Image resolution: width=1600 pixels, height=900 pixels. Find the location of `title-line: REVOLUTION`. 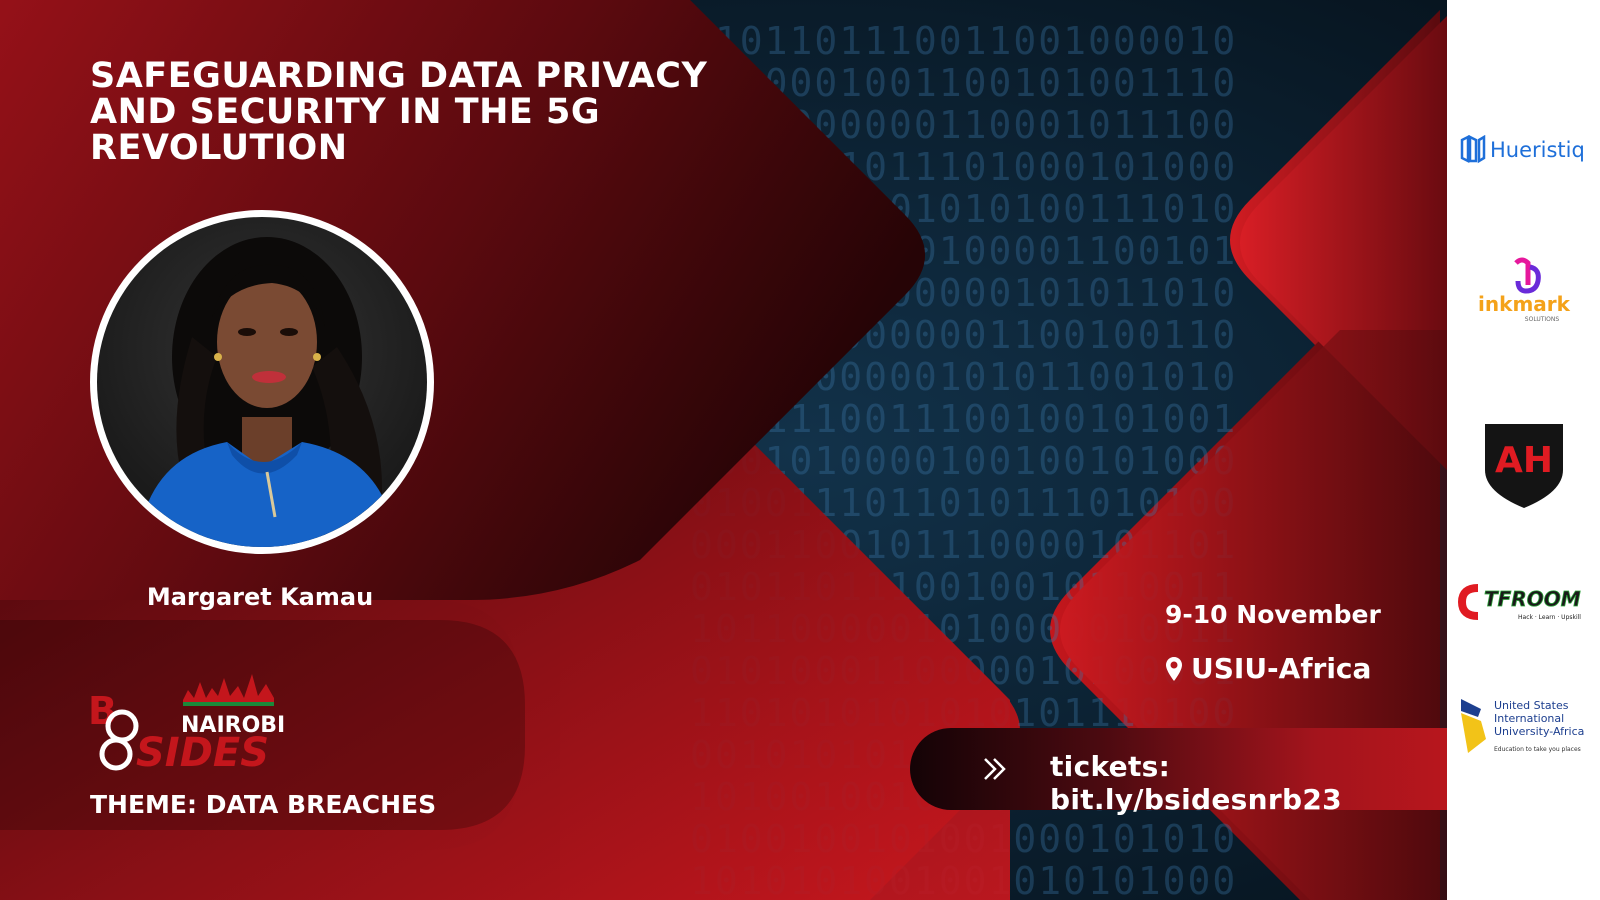

title-line: REVOLUTION is located at coordinates (219, 148).